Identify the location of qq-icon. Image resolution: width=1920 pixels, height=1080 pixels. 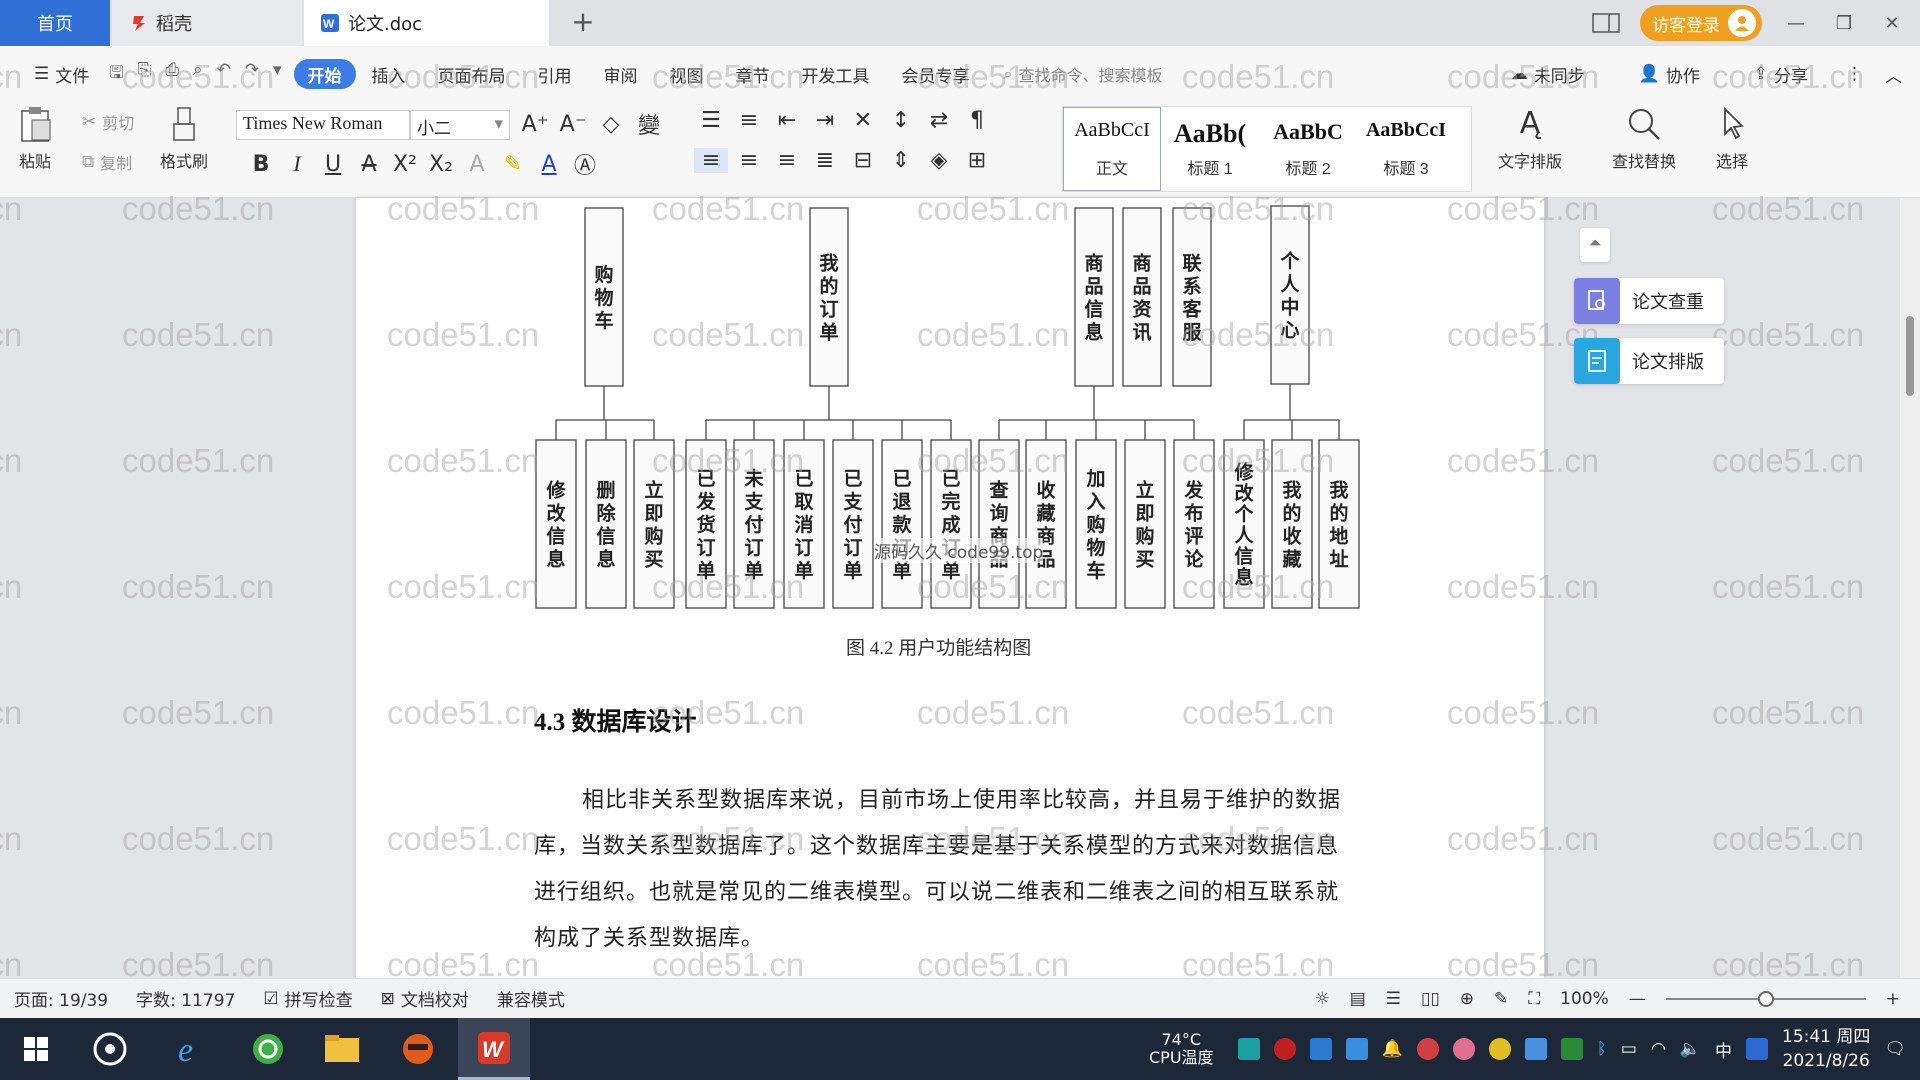
(1463, 1049).